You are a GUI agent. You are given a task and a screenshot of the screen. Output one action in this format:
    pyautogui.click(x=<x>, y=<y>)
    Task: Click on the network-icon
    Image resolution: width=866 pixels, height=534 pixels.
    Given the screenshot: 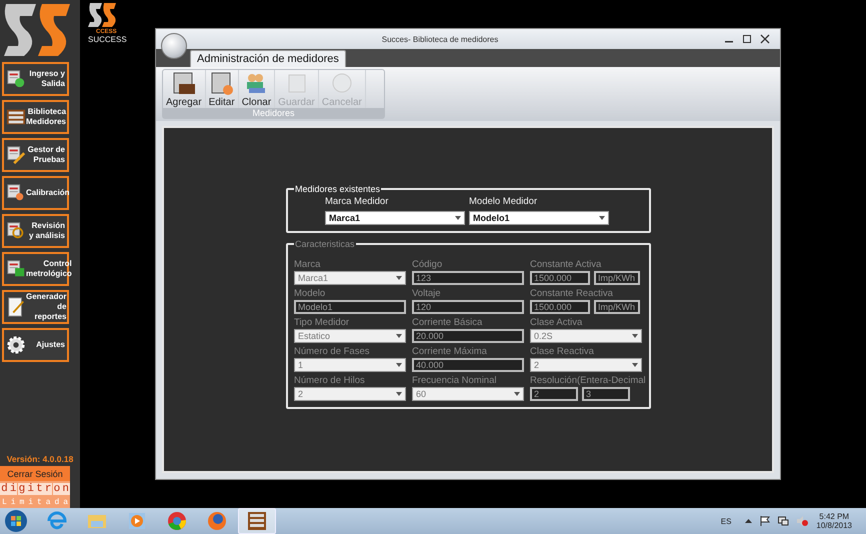 What is the action you would take?
    pyautogui.click(x=784, y=521)
    